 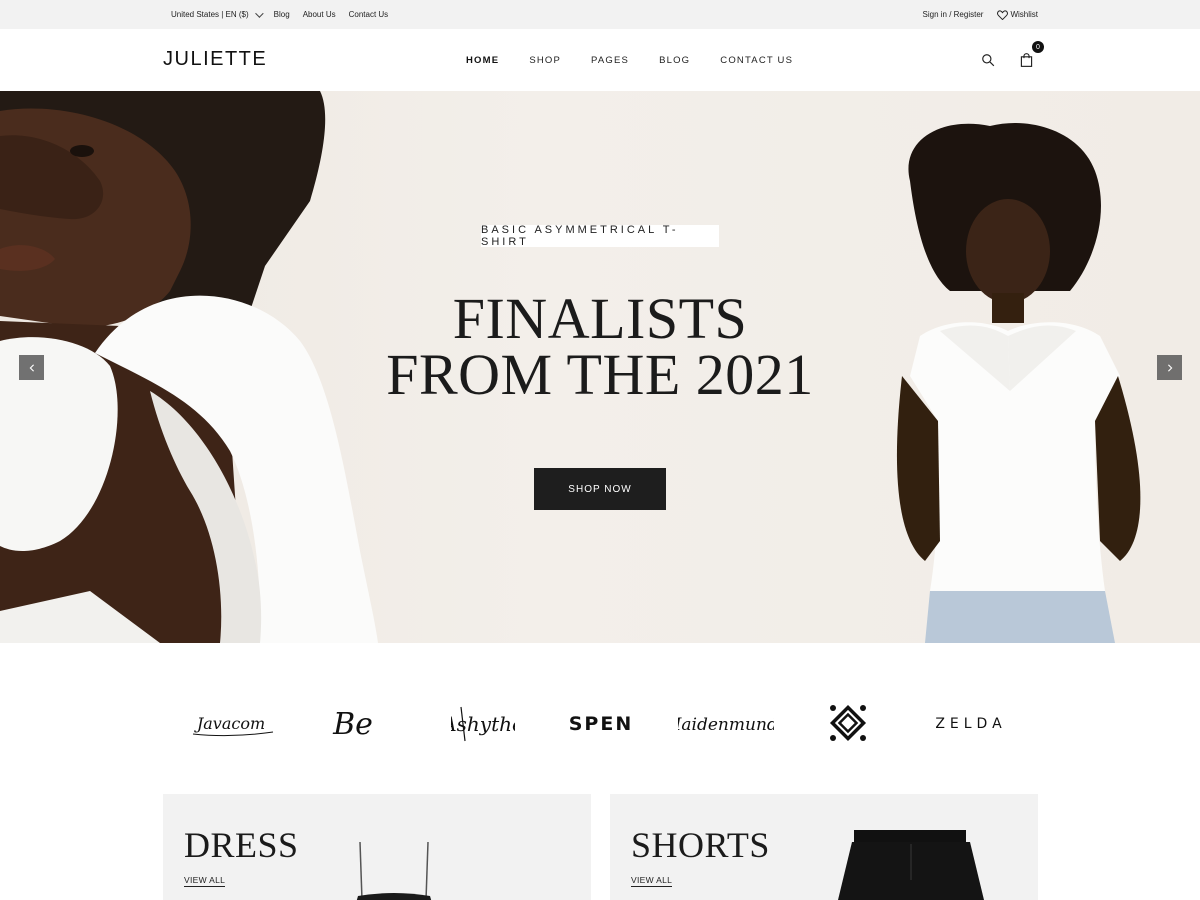 What do you see at coordinates (241, 845) in the screenshot?
I see `category-title-dress: DRESS` at bounding box center [241, 845].